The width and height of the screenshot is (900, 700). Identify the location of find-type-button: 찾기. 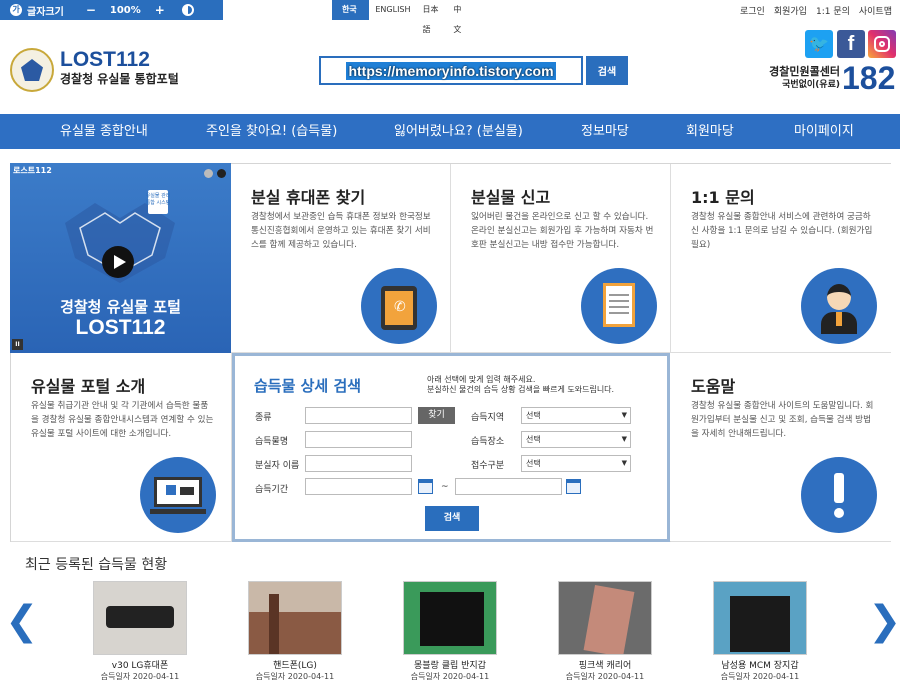
(436, 415).